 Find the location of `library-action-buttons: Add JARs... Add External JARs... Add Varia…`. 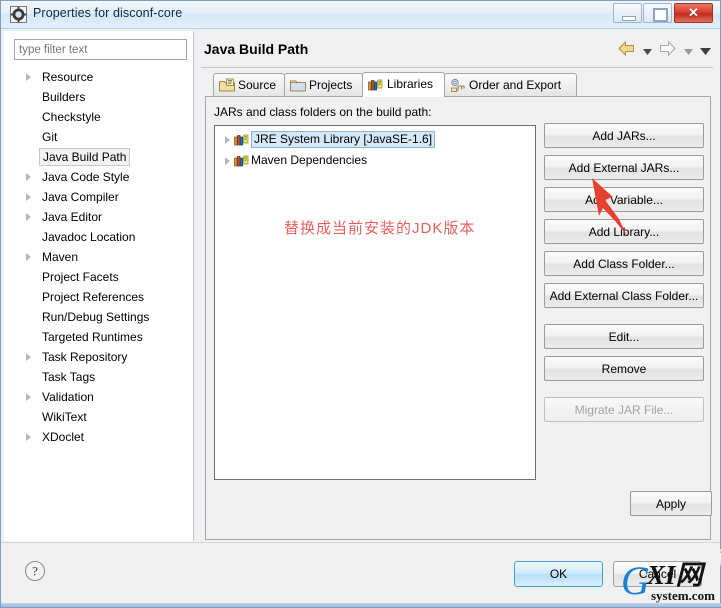

library-action-buttons: Add JARs... Add External JARs... Add Varia… is located at coordinates (624, 276).